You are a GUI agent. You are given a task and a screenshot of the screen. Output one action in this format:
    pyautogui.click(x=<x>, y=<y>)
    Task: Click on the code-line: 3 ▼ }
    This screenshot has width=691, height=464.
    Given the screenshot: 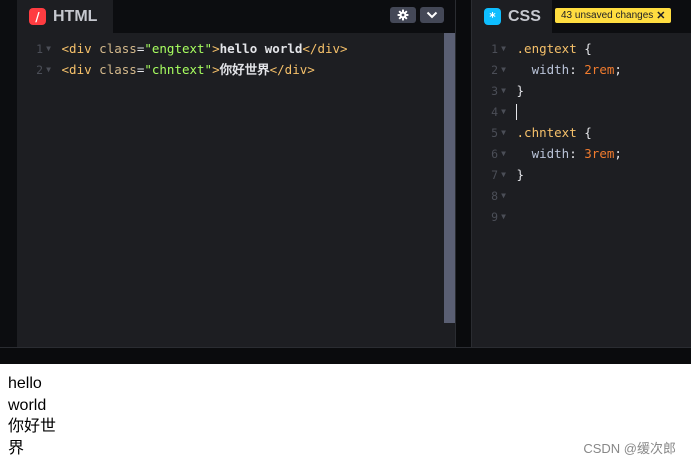 What is the action you would take?
    pyautogui.click(x=581, y=90)
    